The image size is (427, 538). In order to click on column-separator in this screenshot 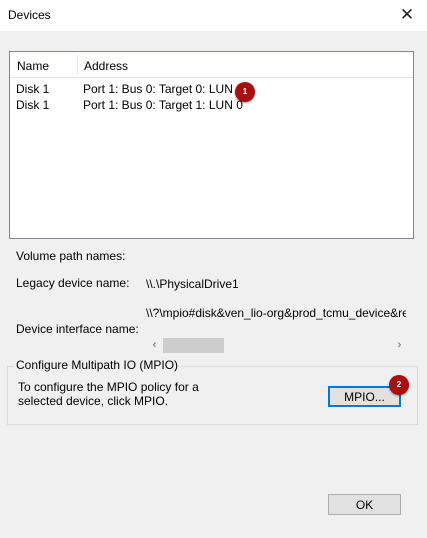, I will do `click(77, 64)`.